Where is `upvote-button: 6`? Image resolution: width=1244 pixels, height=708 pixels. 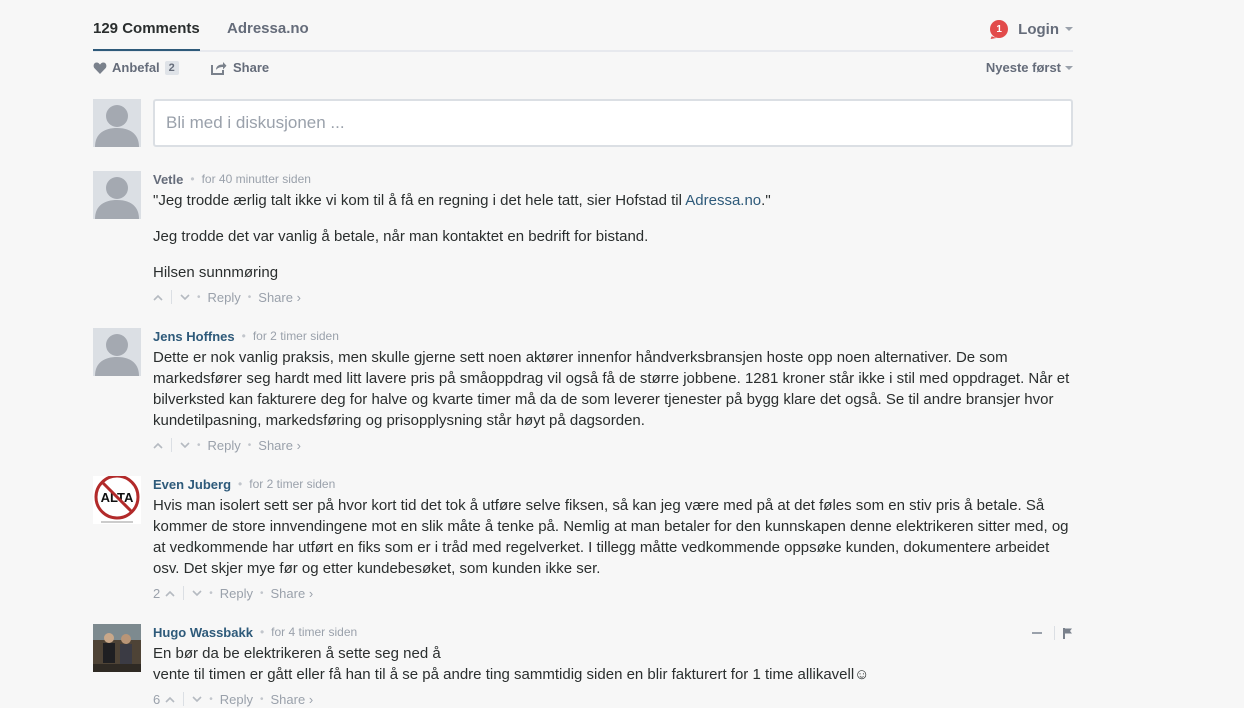
upvote-button: 6 is located at coordinates (164, 699).